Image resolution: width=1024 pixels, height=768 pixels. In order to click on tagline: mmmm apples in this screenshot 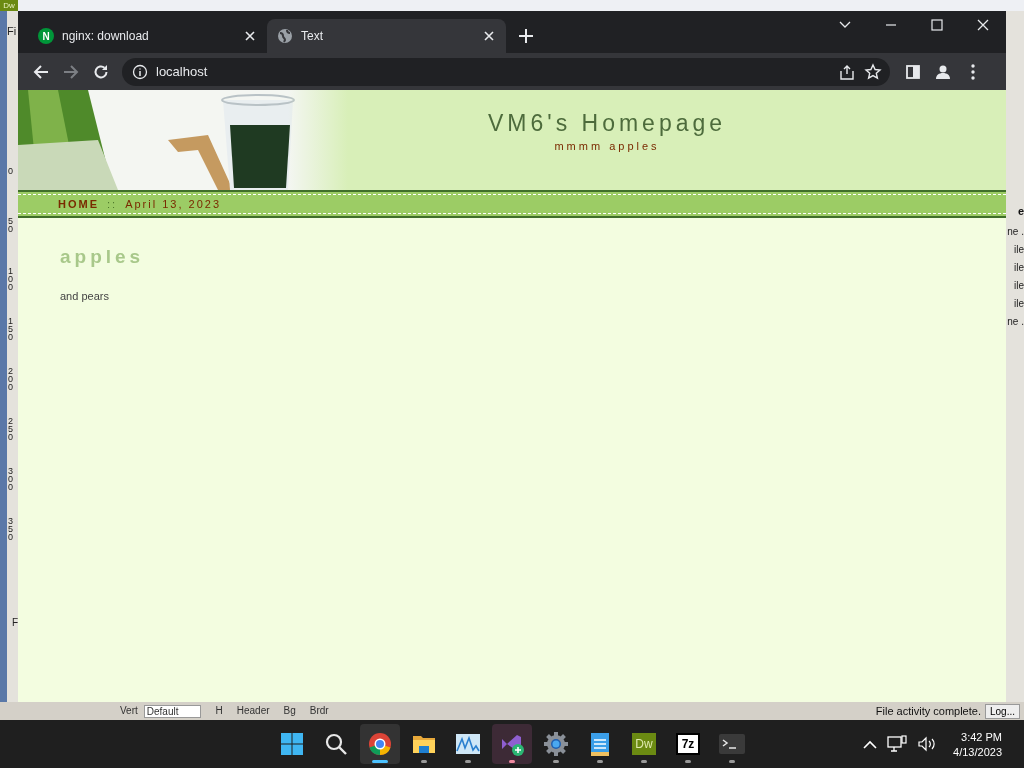, I will do `click(607, 146)`.